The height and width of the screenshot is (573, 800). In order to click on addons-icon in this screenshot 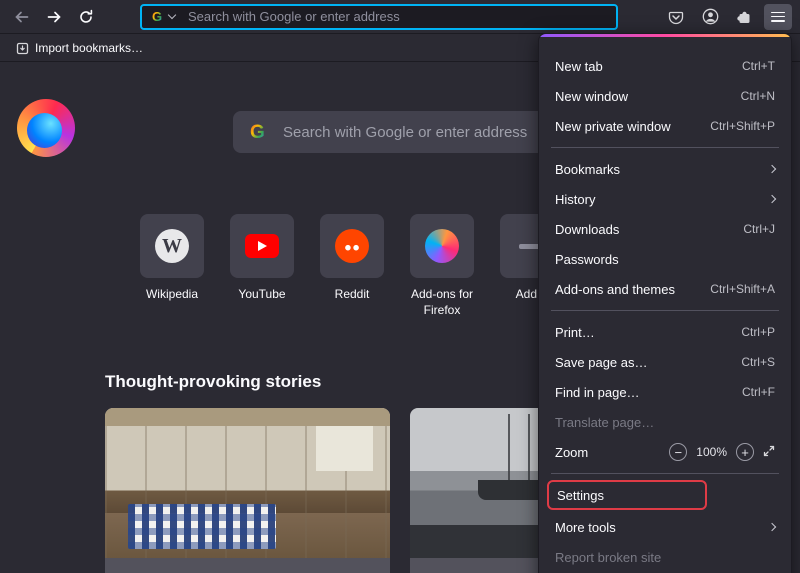, I will do `click(442, 246)`.